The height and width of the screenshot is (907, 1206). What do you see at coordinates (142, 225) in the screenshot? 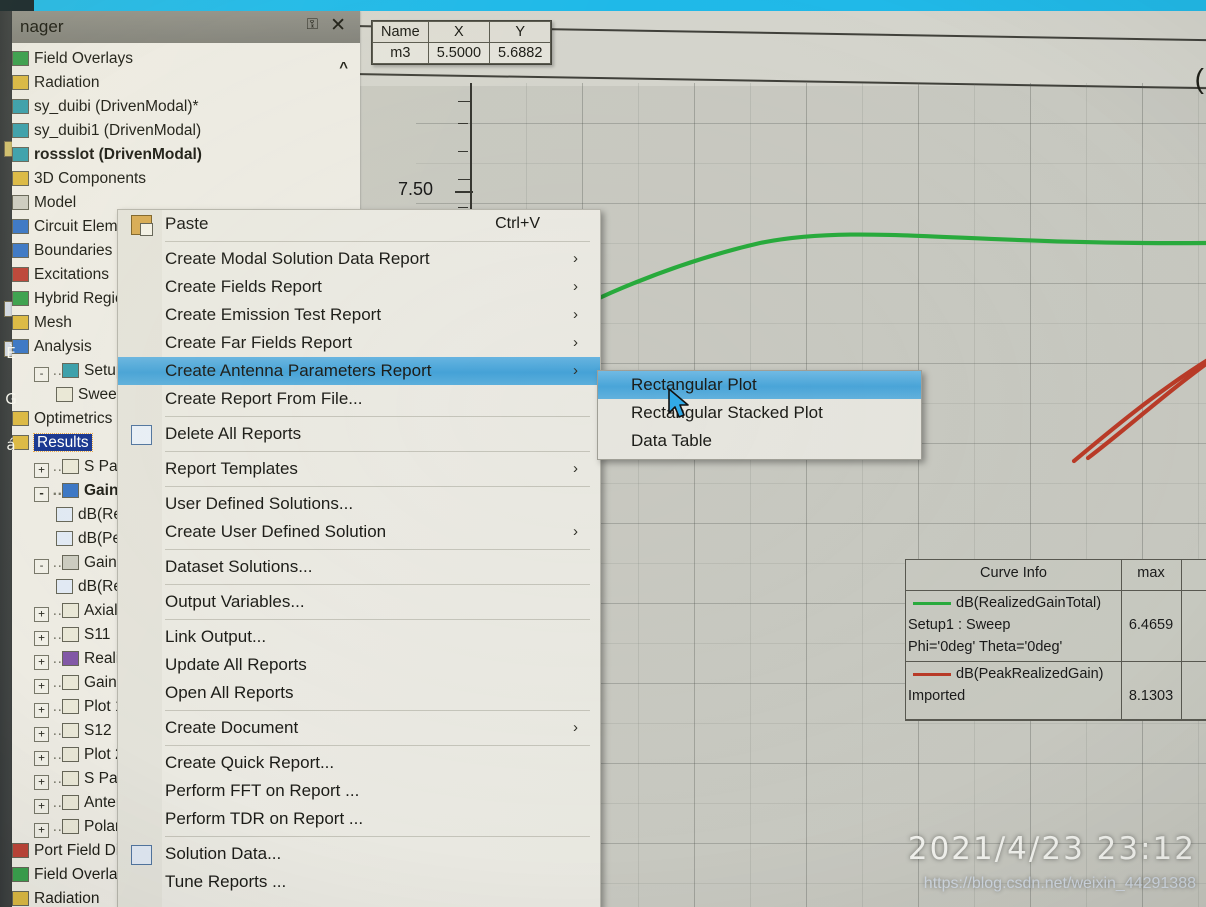
I see `paste-icon` at bounding box center [142, 225].